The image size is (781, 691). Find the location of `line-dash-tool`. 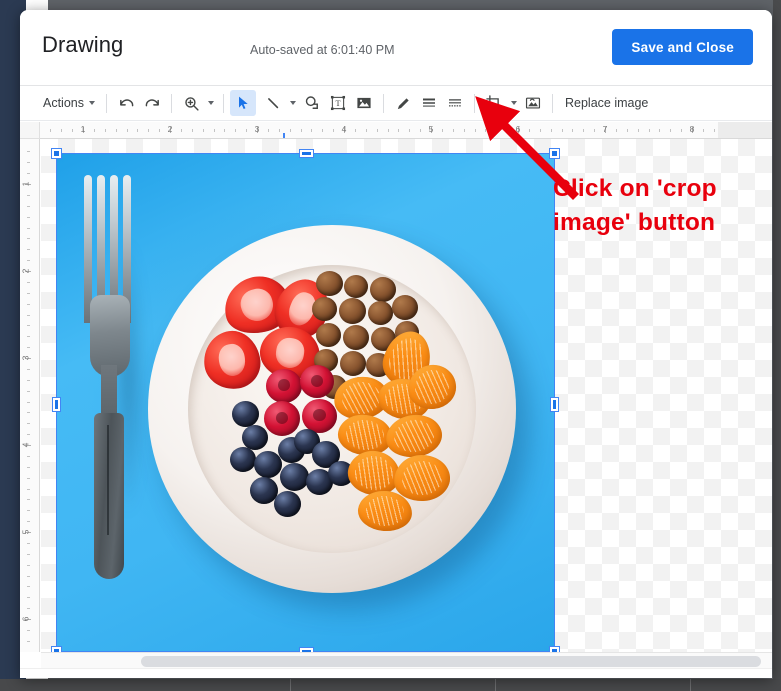

line-dash-tool is located at coordinates (455, 103).